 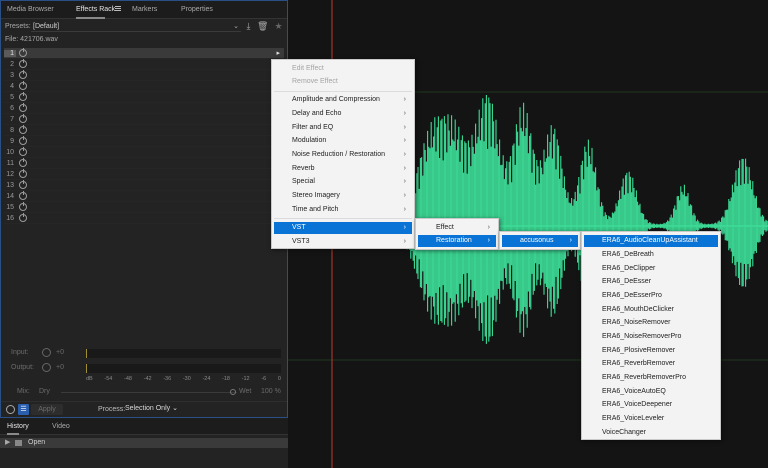 I want to click on menu-era6-deesser: ERA6_DeEsser, so click(x=651, y=282).